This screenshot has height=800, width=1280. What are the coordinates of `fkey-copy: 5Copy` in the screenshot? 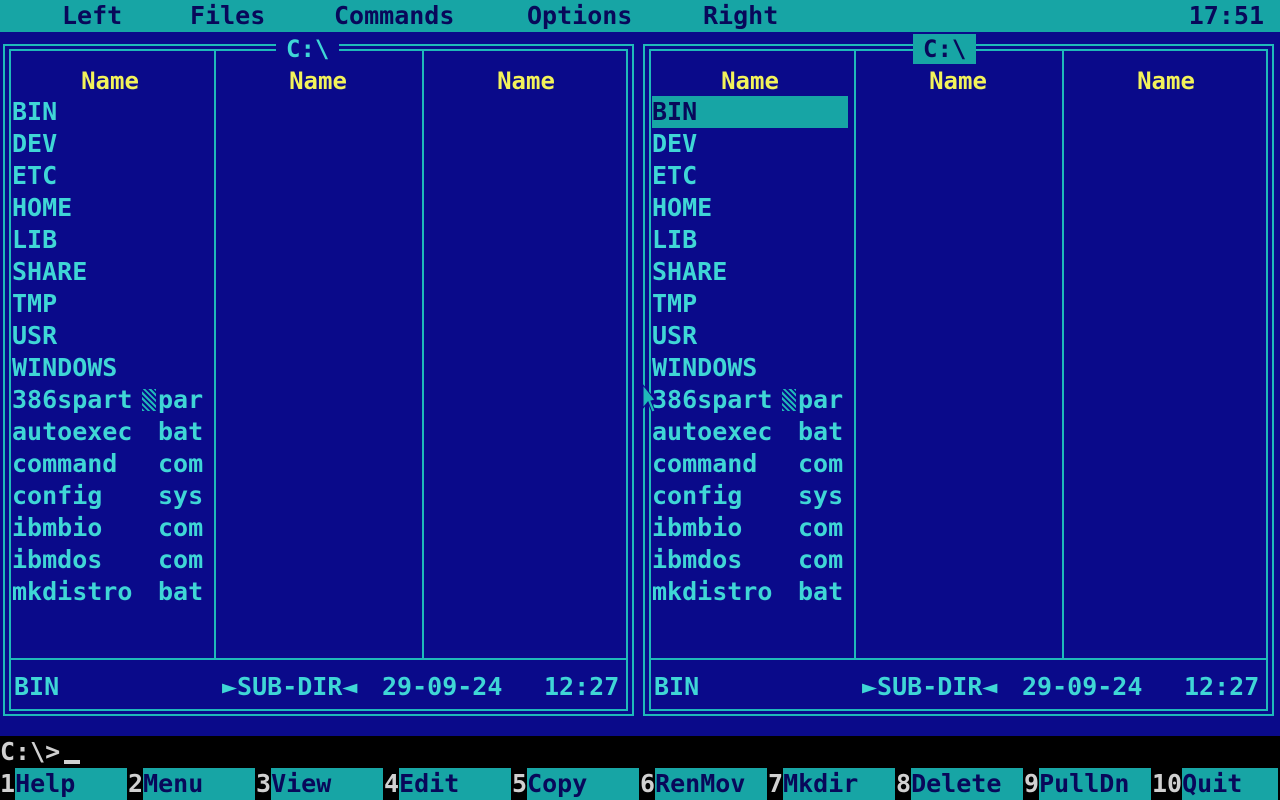 It's located at (576, 784).